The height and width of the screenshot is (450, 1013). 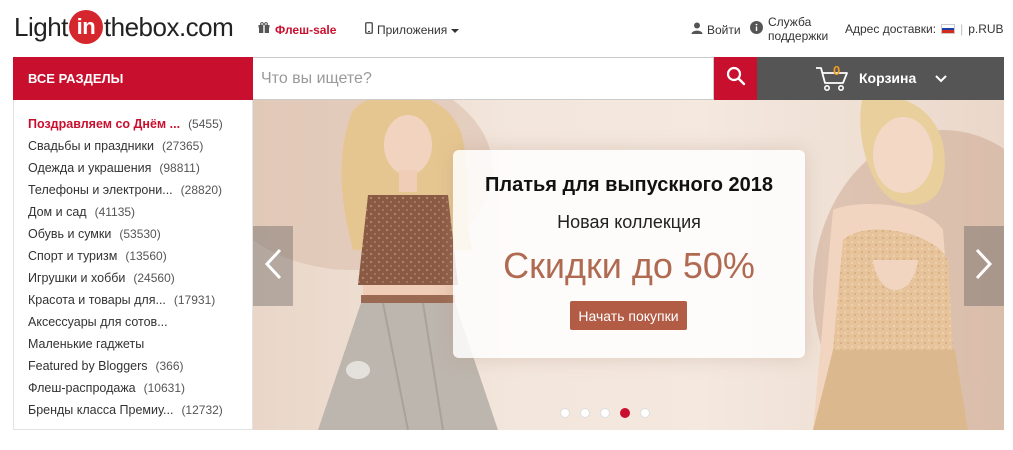 What do you see at coordinates (455, 30) in the screenshot?
I see `caret-down-icon` at bounding box center [455, 30].